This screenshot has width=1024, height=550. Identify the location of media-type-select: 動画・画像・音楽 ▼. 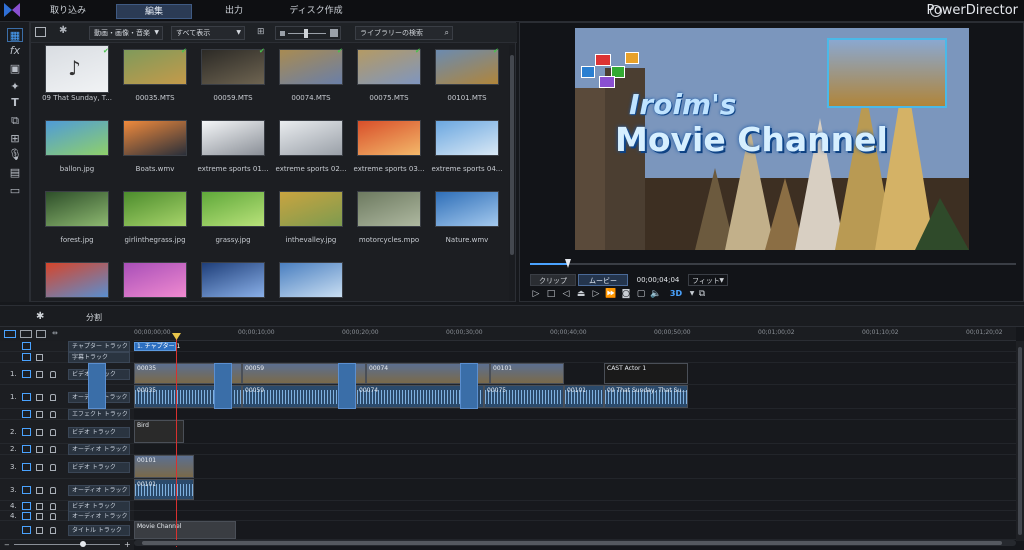
(126, 33).